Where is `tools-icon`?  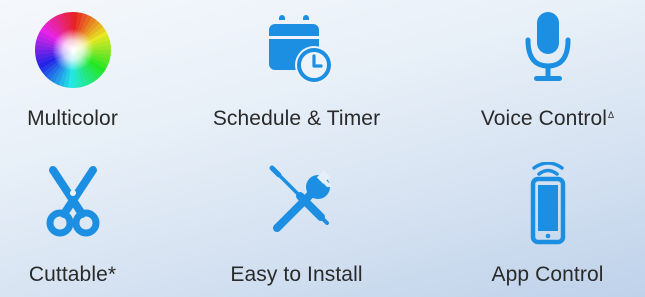
tools-icon is located at coordinates (296, 202).